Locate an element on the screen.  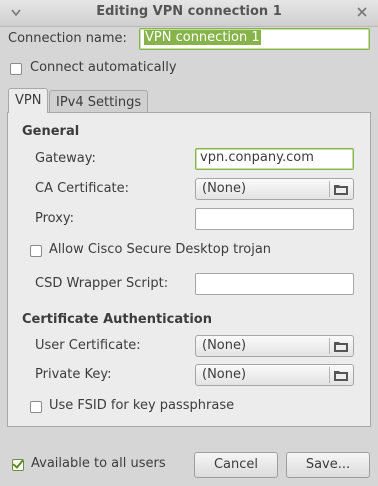
connect-automatically-label: Connect automatically is located at coordinates (103, 67).